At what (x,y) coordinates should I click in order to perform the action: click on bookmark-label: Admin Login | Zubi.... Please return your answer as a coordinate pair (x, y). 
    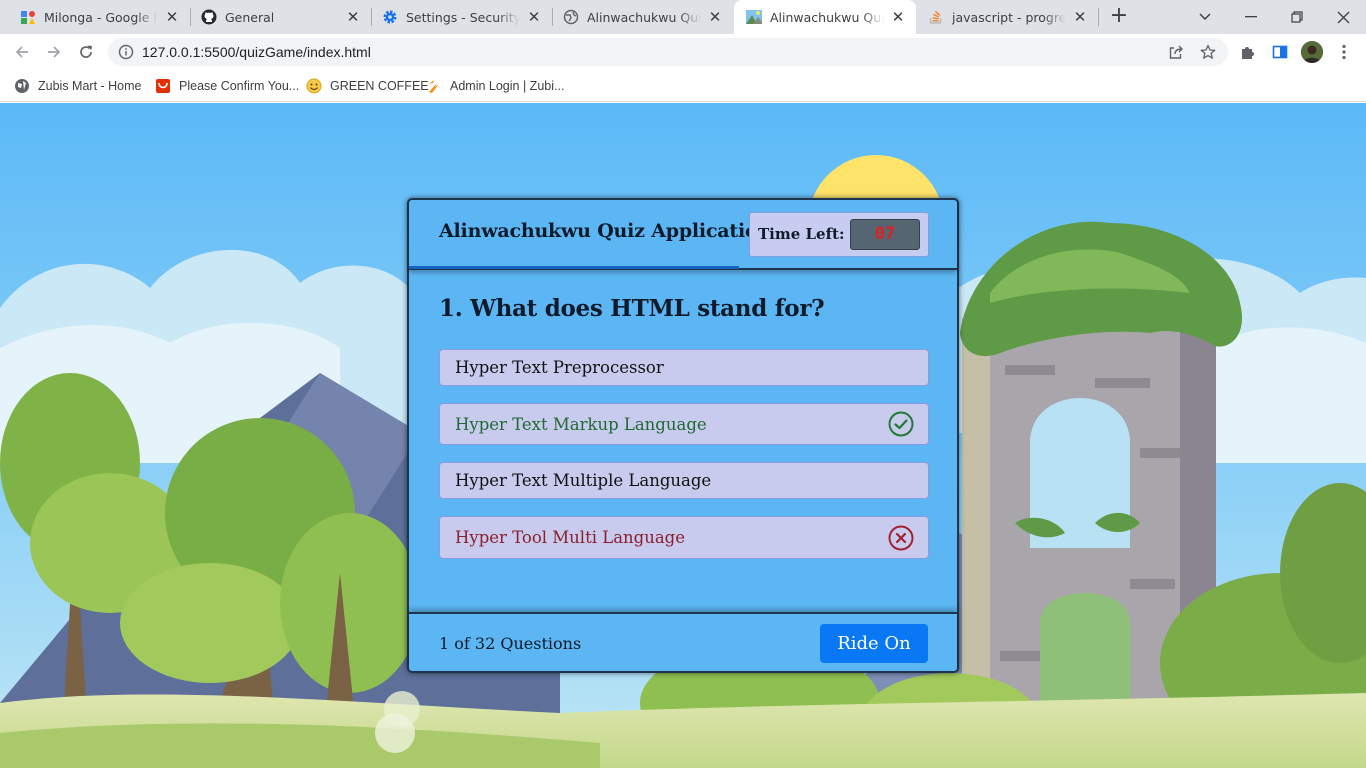
    Looking at the image, I should click on (507, 86).